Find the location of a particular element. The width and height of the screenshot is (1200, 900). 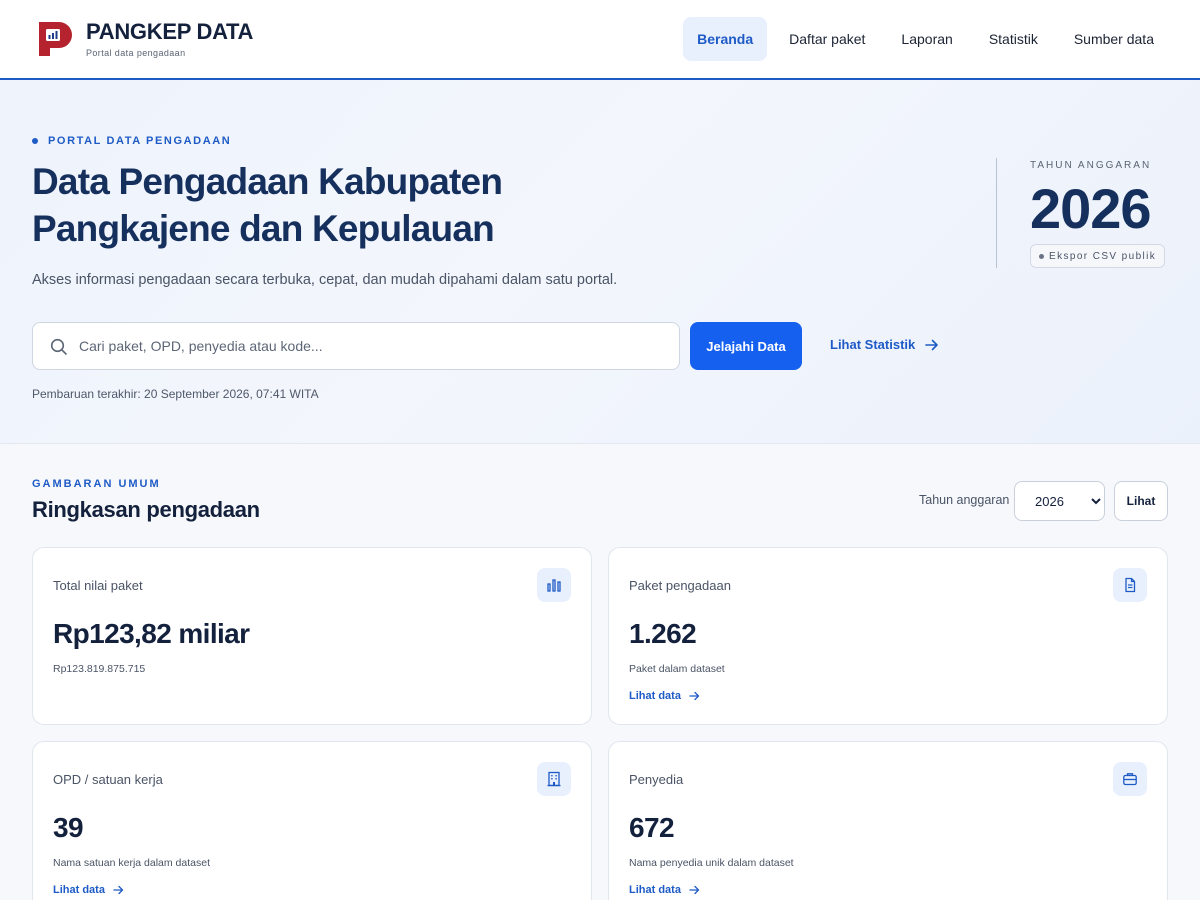

csv-export-badge: Ekspor CSV publik is located at coordinates (1098, 256).